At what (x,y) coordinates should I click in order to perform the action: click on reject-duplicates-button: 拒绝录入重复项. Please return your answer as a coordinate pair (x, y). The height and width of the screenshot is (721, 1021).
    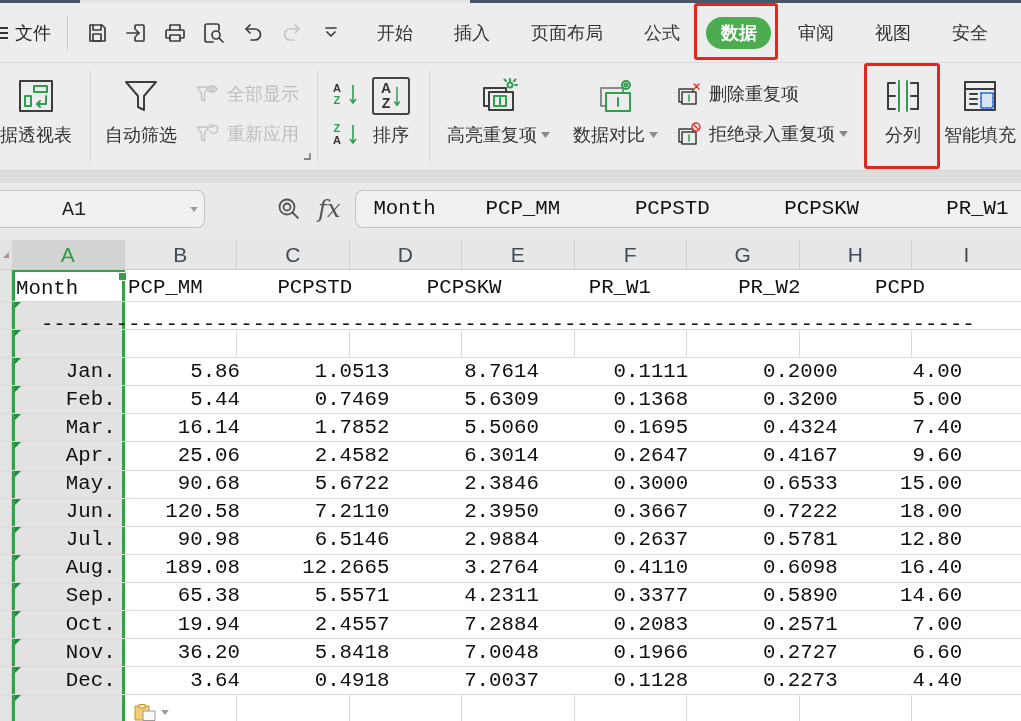
    Looking at the image, I should click on (762, 133).